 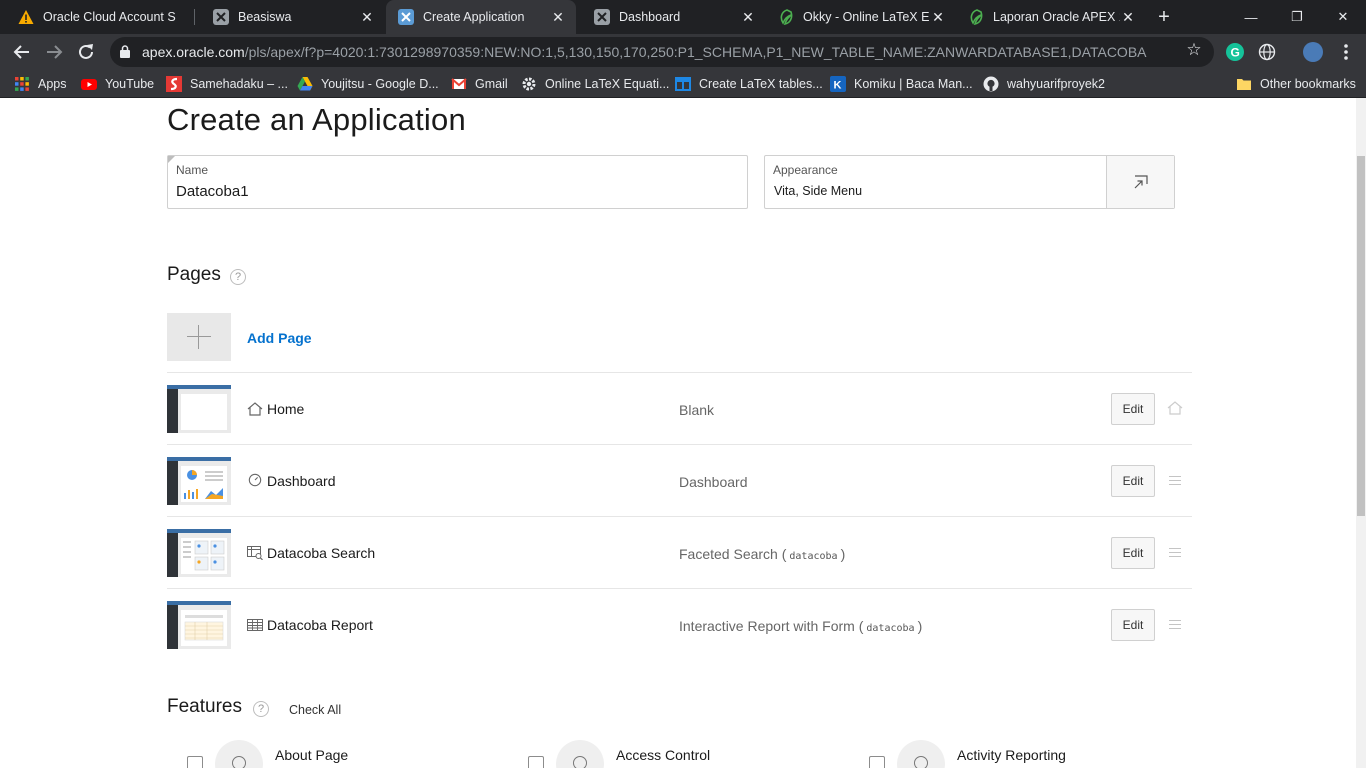 What do you see at coordinates (1194, 50) in the screenshot?
I see `bookmark-star-icon: ☆` at bounding box center [1194, 50].